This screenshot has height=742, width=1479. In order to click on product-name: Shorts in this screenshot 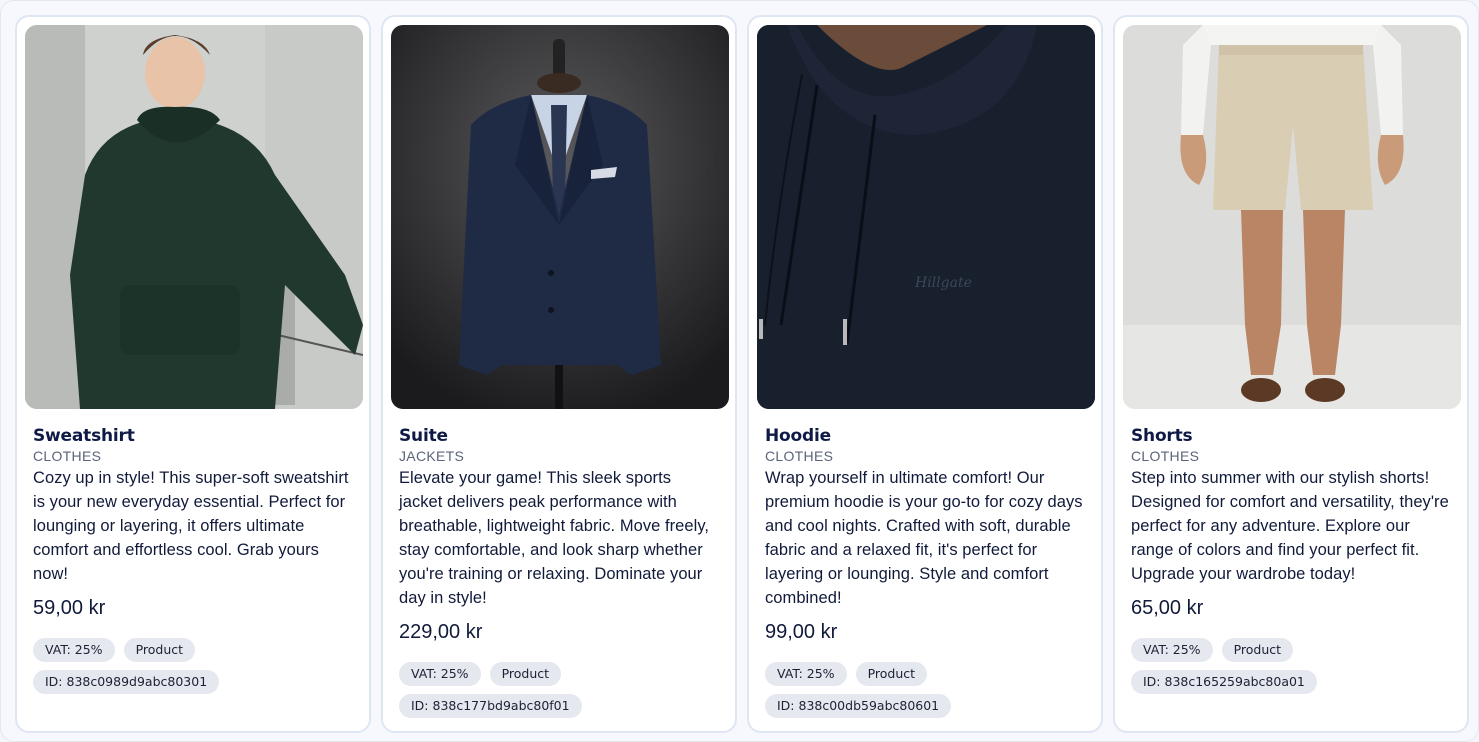, I will do `click(1291, 436)`.